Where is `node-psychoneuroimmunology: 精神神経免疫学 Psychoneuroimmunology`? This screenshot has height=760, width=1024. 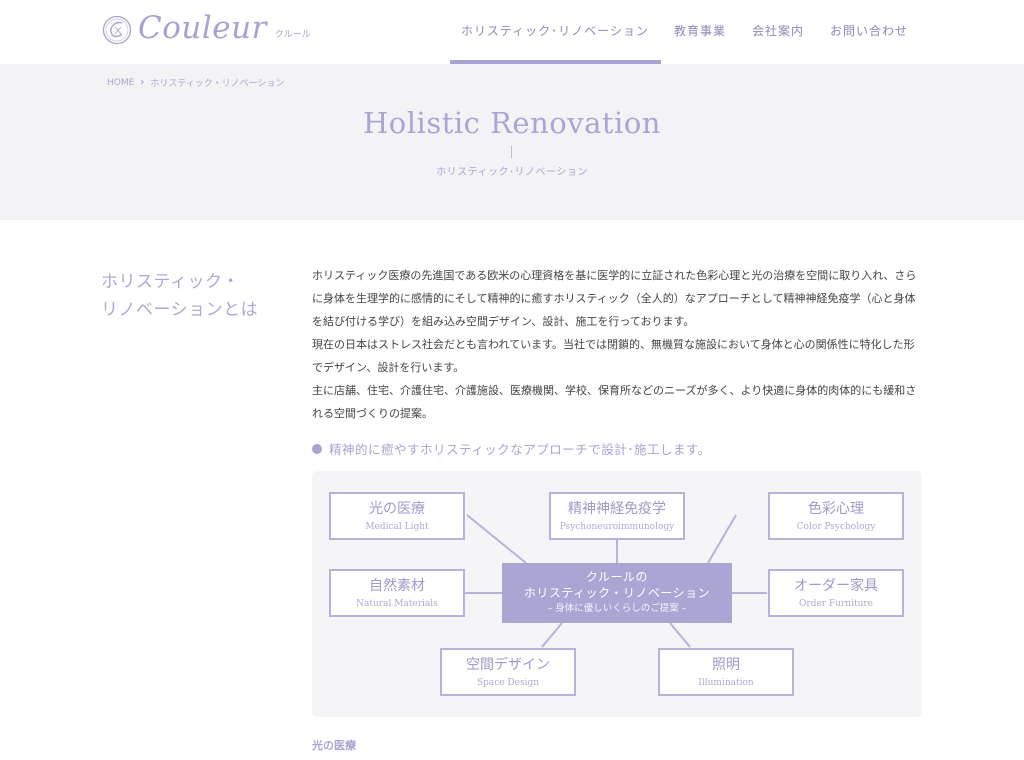
node-psychoneuroimmunology: 精神神経免疫学 Psychoneuroimmunology is located at coordinates (617, 516).